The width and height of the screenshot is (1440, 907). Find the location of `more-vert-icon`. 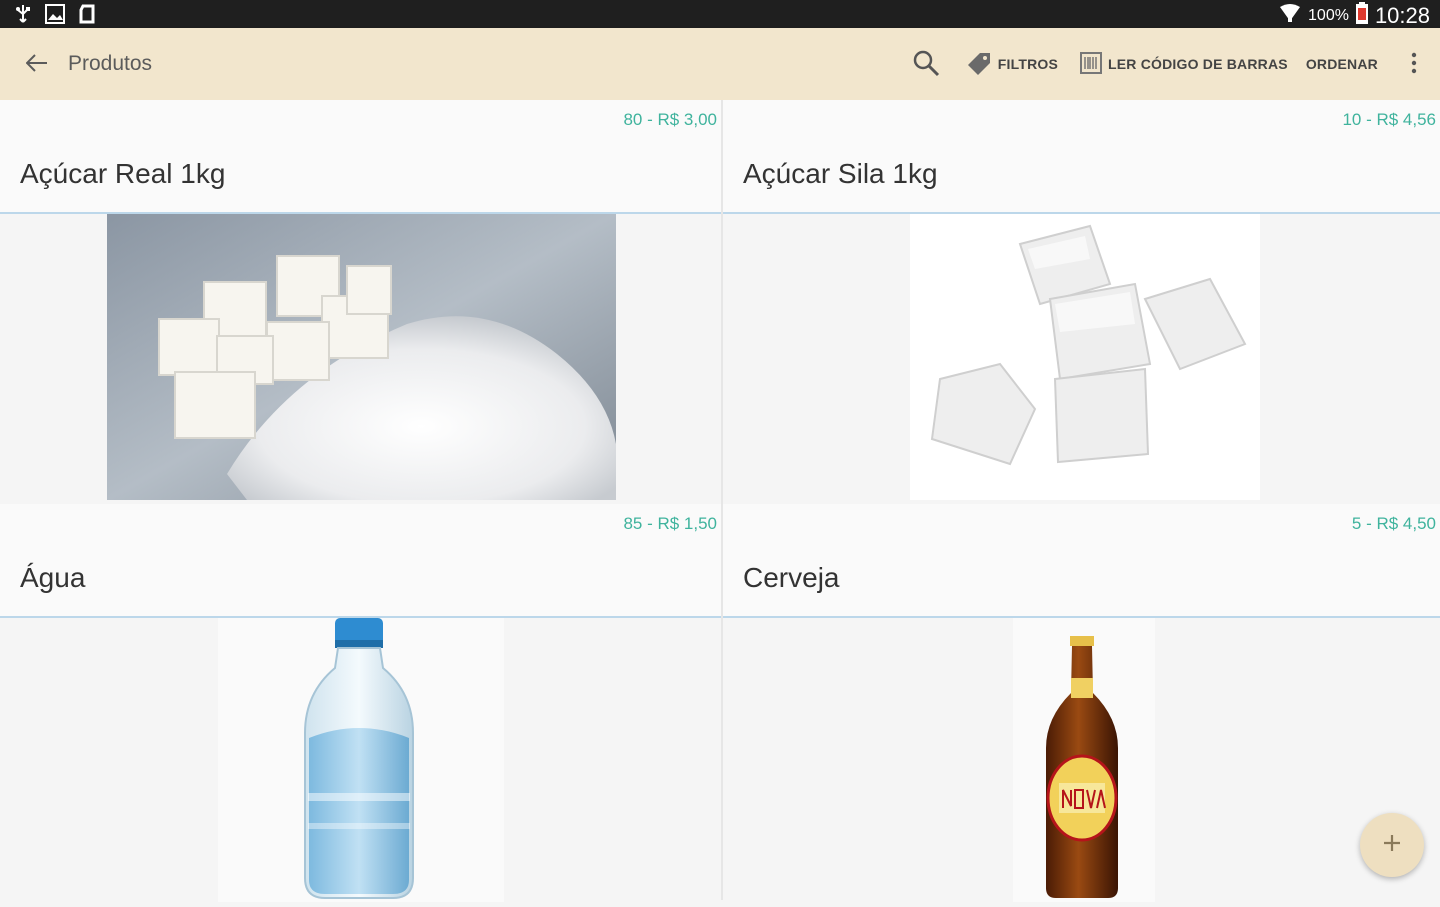

more-vert-icon is located at coordinates (1414, 64).